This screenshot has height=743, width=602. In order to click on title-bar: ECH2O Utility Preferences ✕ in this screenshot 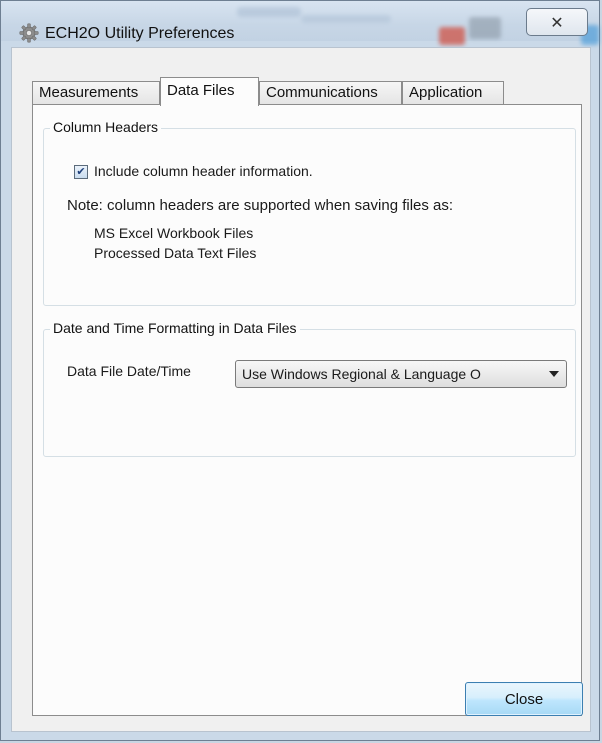, I will do `click(300, 23)`.